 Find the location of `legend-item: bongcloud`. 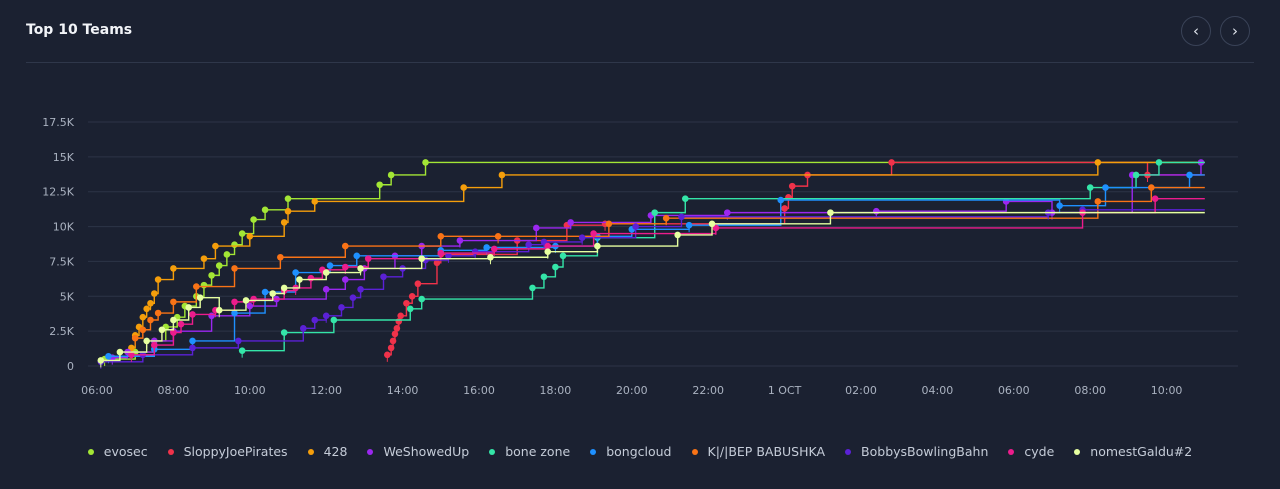

legend-item: bongcloud is located at coordinates (631, 451).